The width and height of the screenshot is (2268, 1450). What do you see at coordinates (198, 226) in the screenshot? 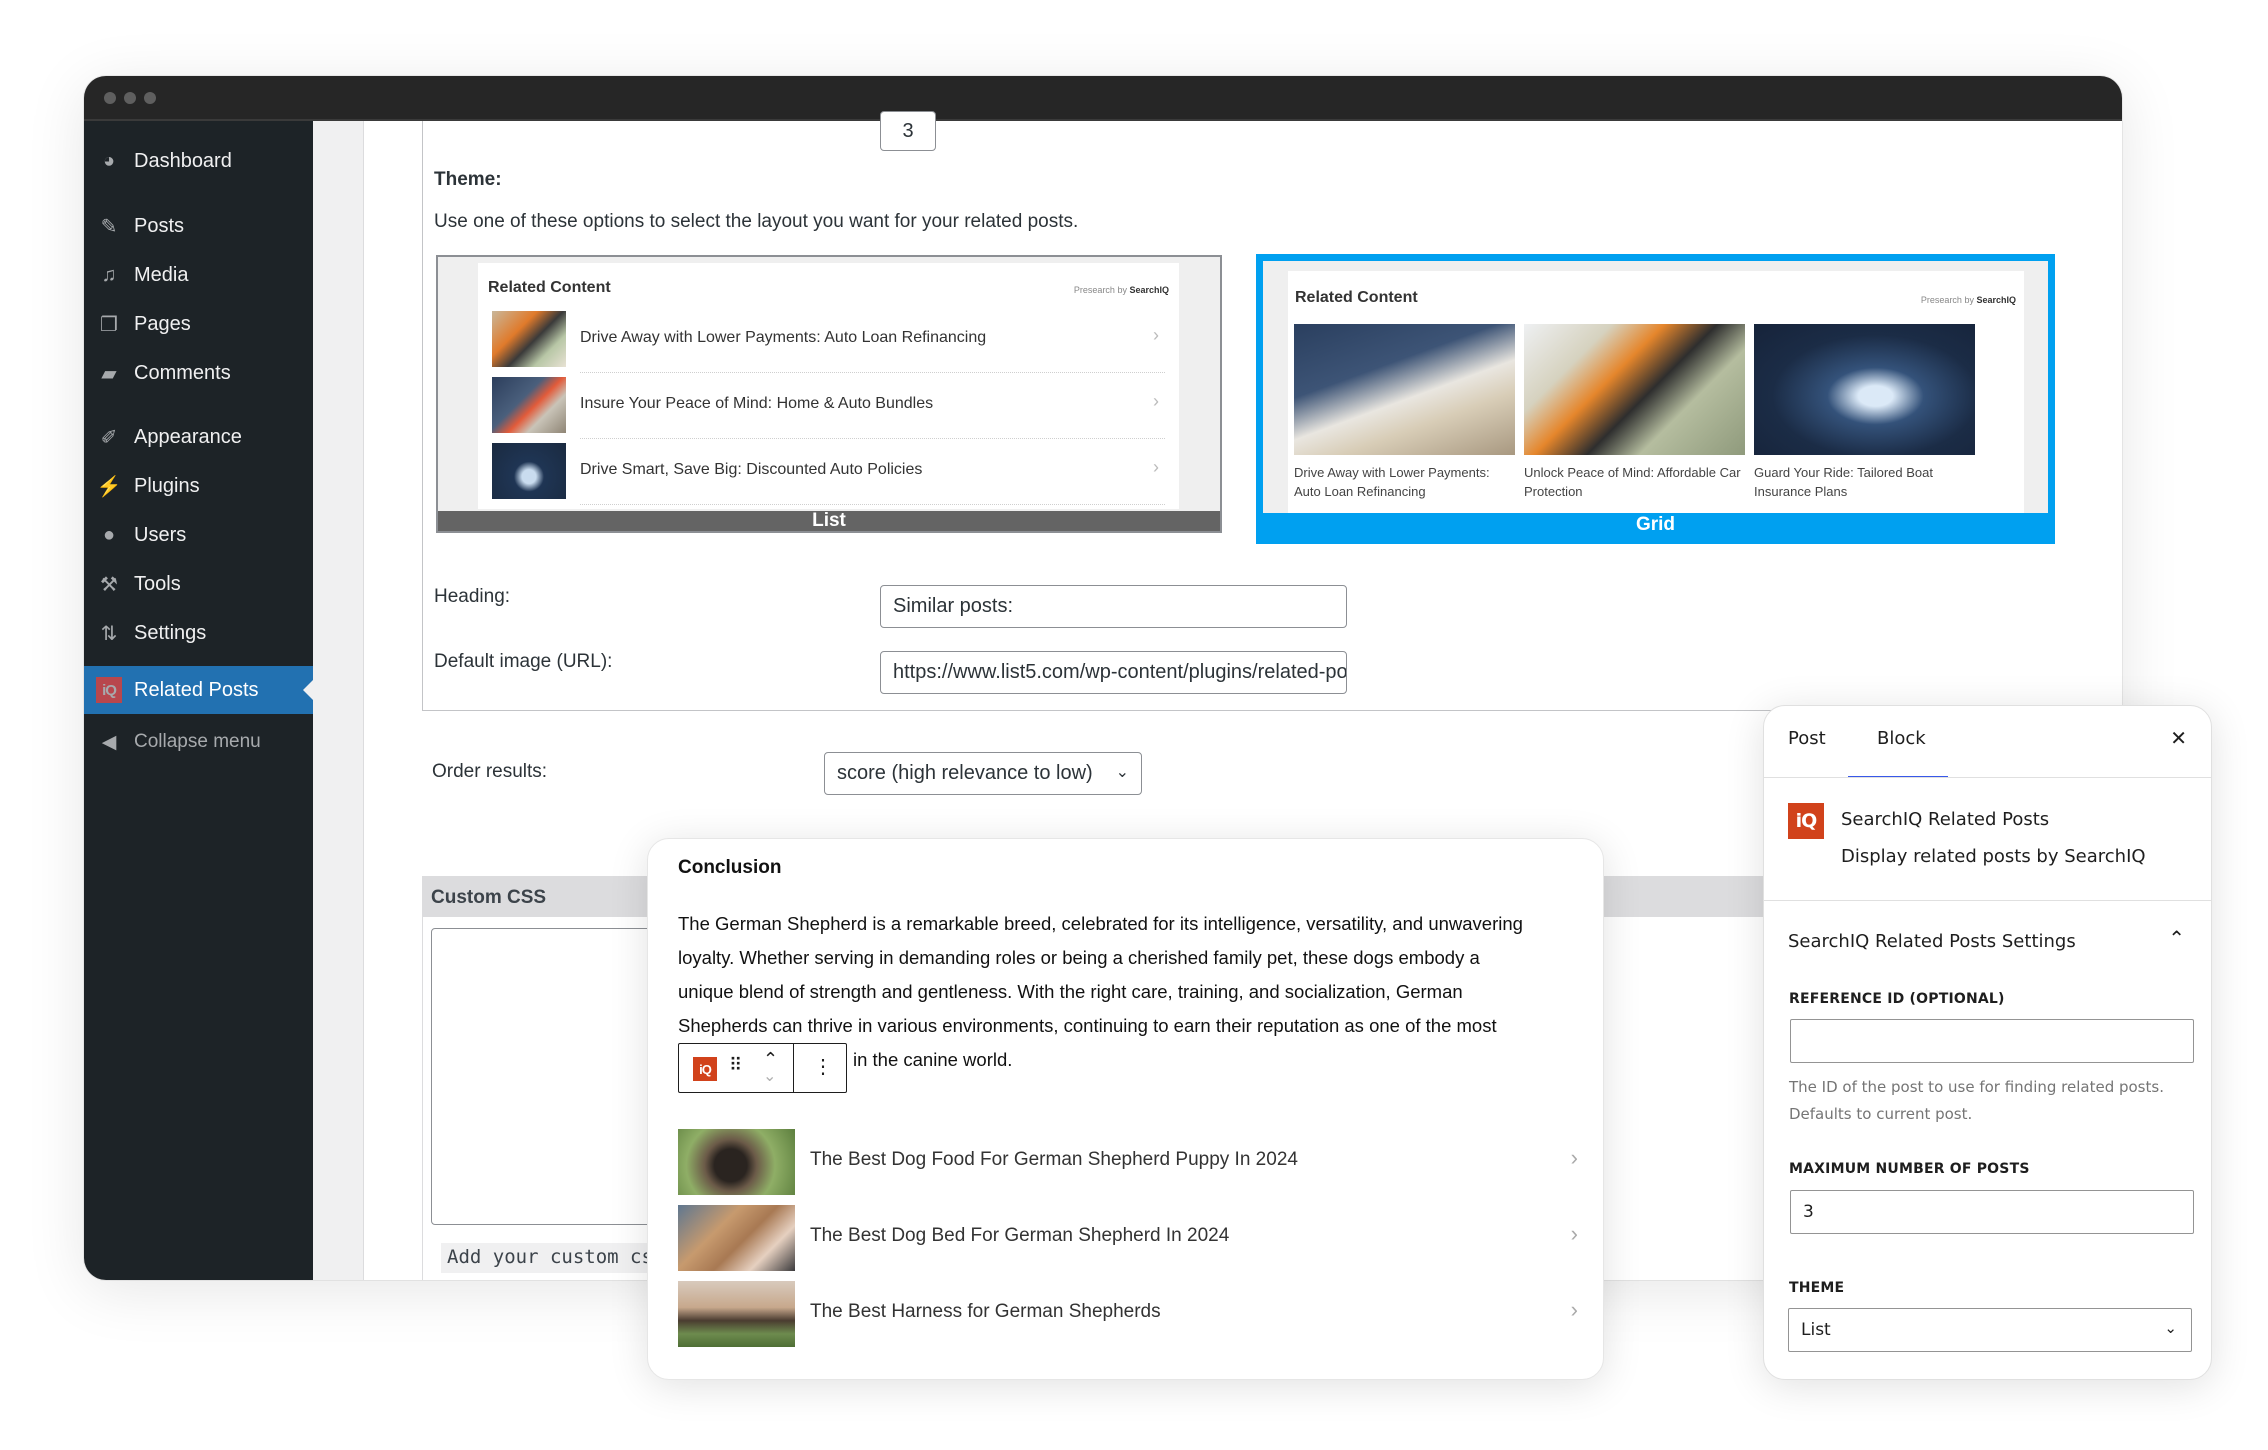
I see `sidebar-item-posts: ✎ Posts` at bounding box center [198, 226].